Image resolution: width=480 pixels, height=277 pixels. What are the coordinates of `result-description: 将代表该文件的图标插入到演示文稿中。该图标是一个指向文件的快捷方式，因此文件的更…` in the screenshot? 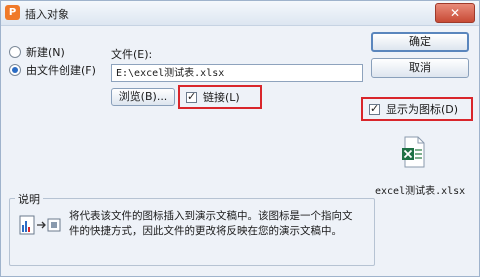 It's located at (211, 223).